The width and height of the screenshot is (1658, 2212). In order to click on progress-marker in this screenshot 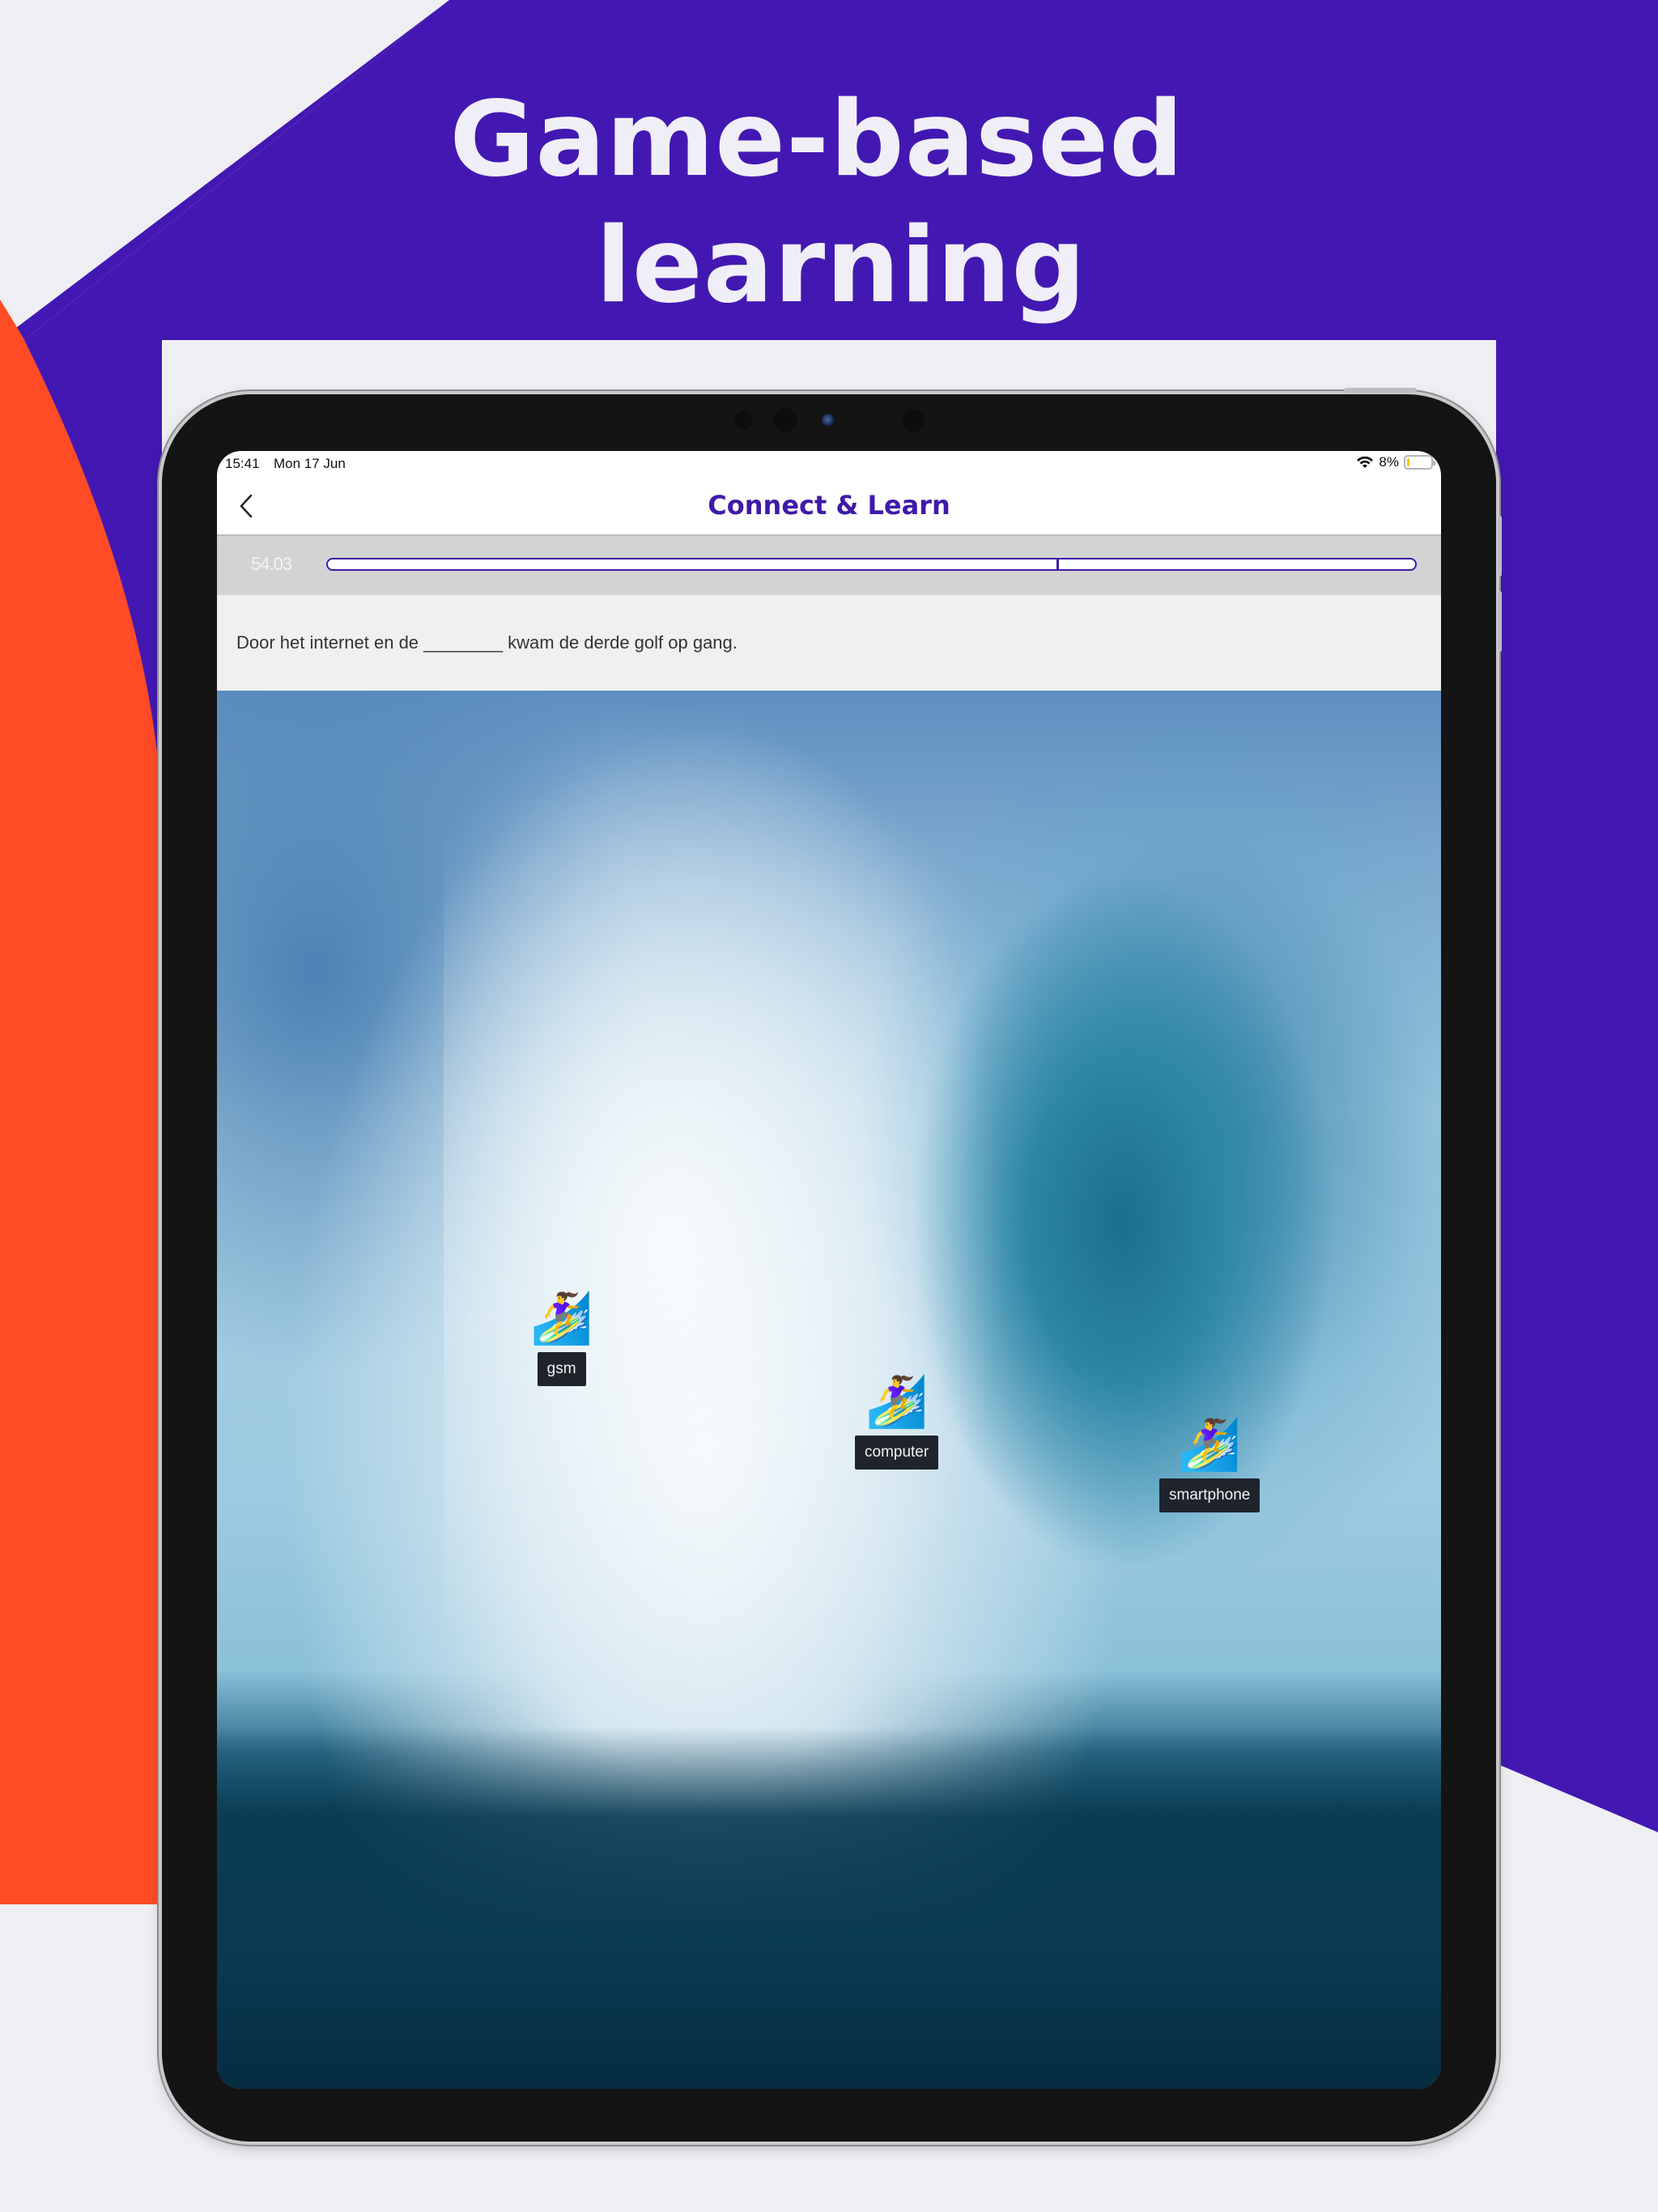, I will do `click(1057, 564)`.